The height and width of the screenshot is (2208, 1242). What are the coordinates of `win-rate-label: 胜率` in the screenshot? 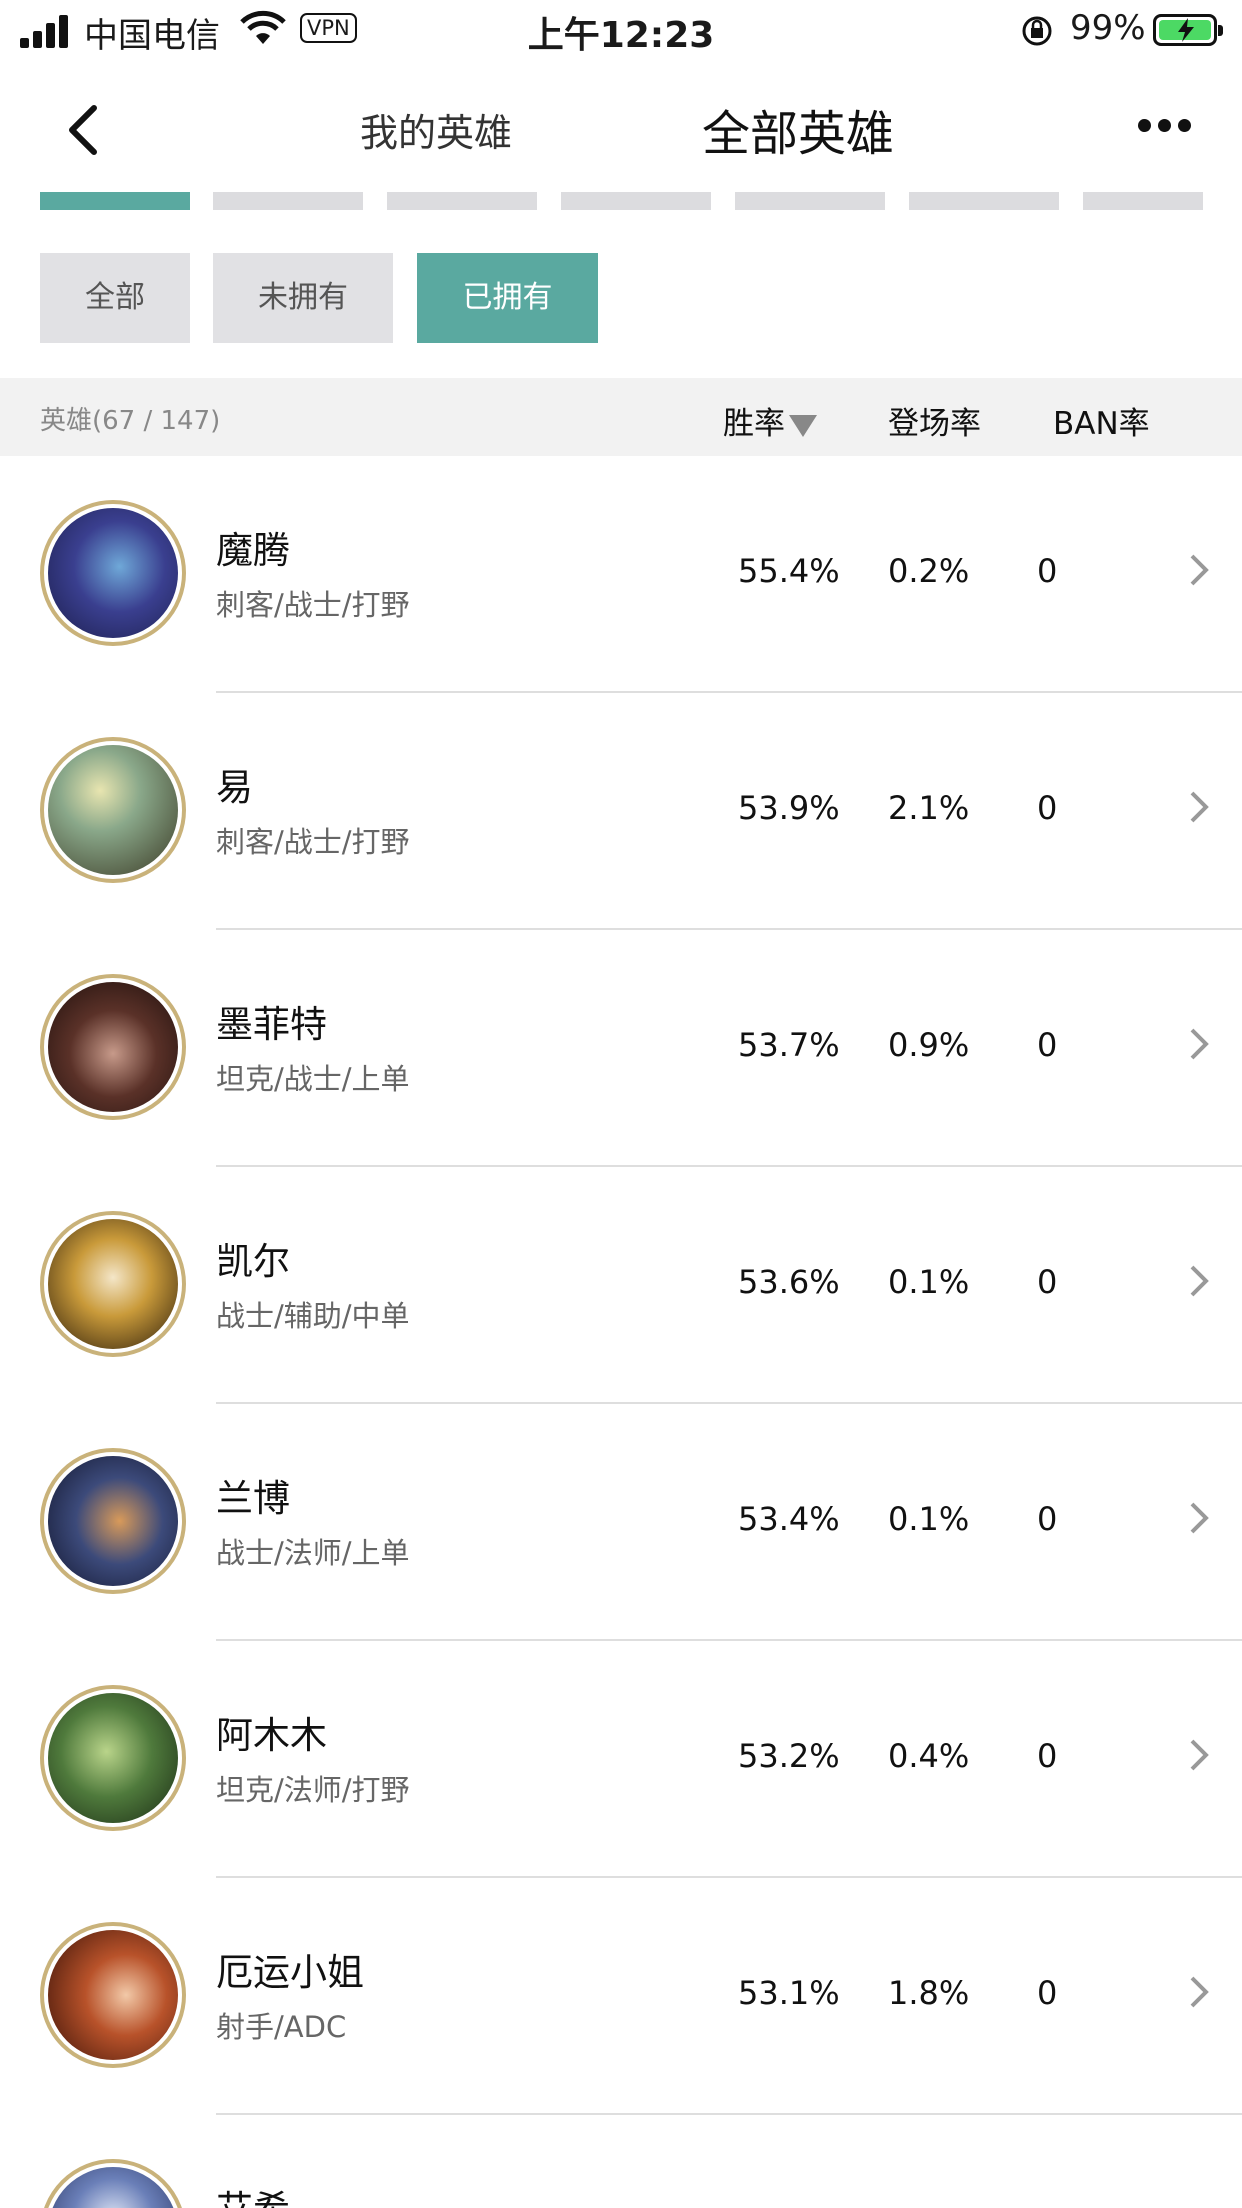 It's located at (754, 424).